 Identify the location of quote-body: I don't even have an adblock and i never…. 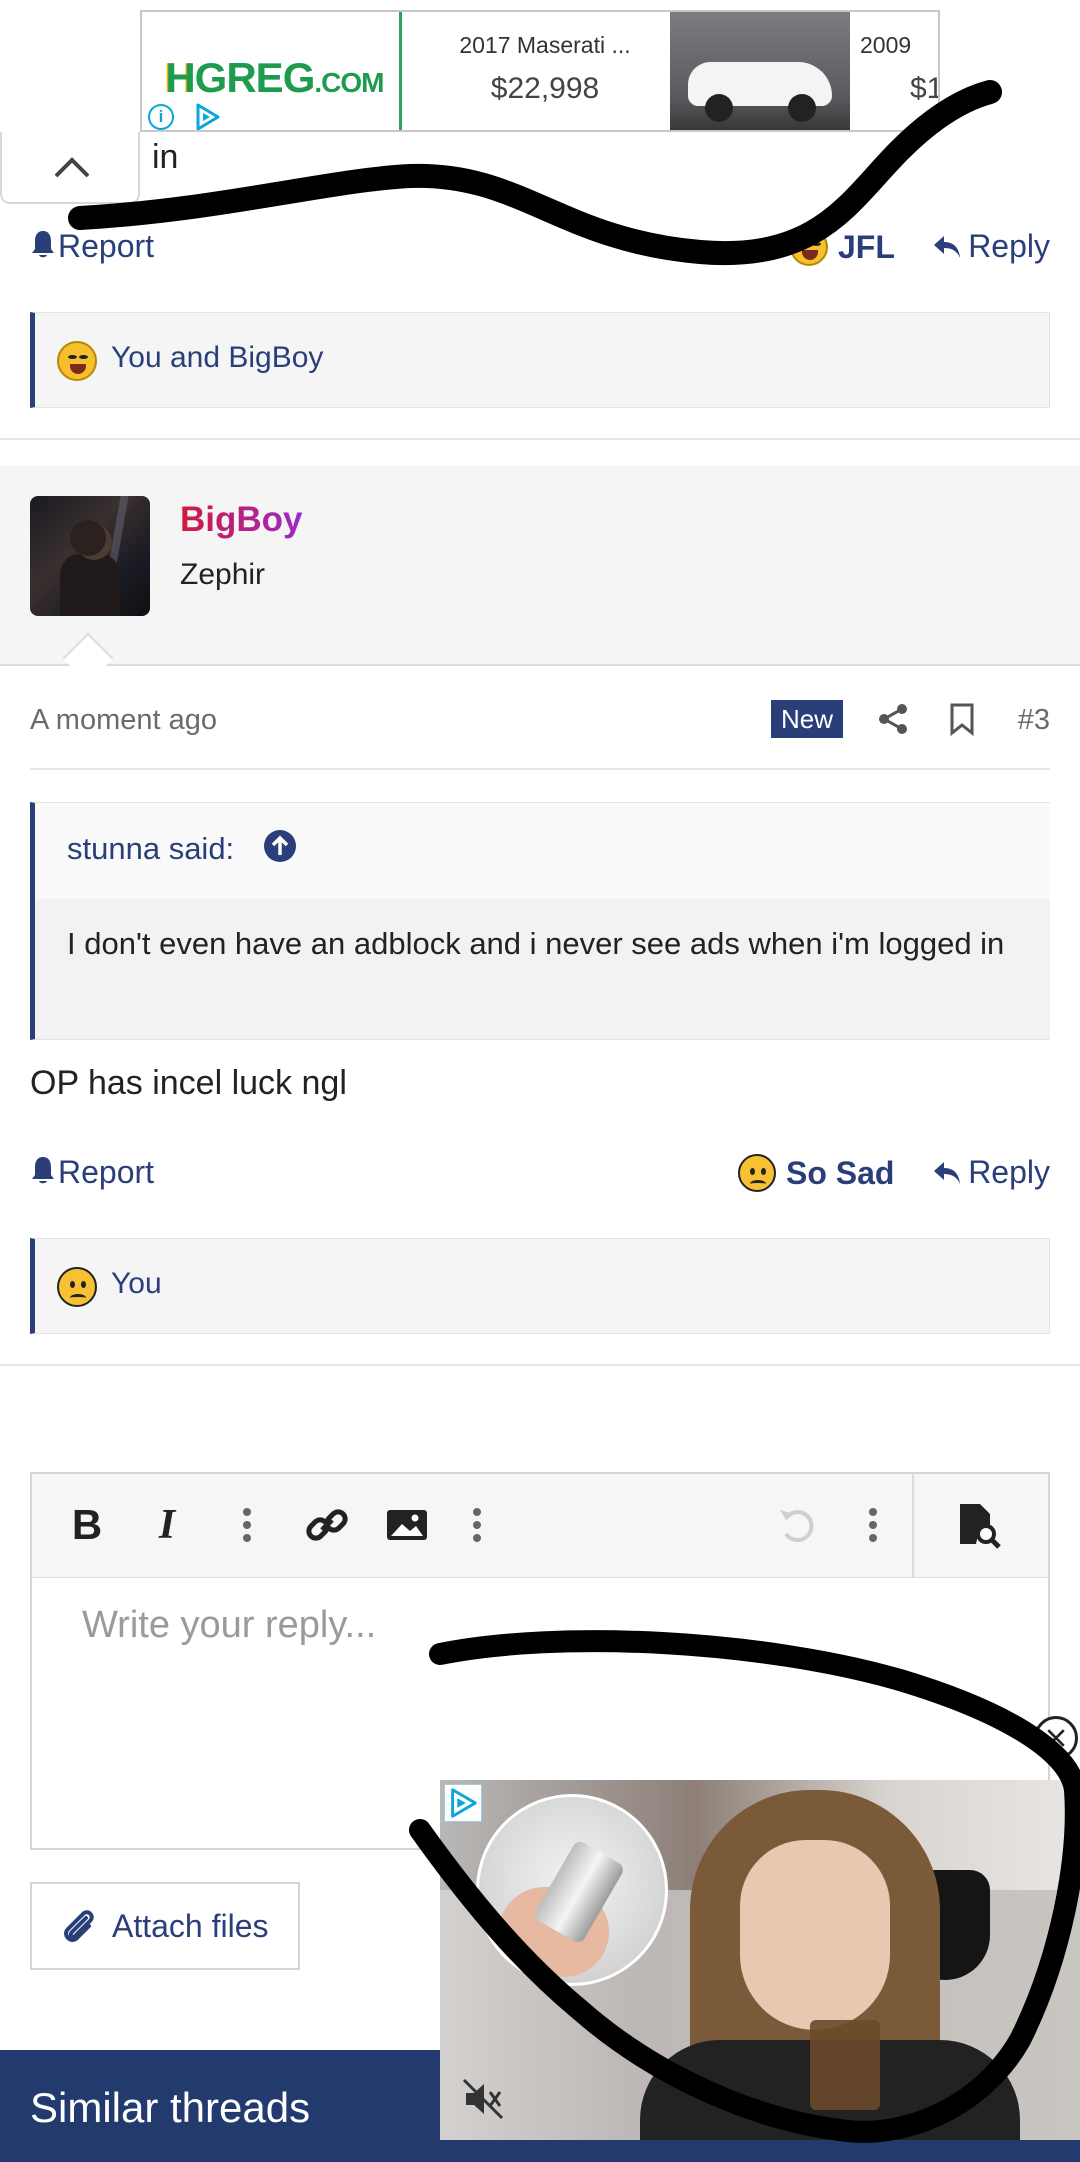
(542, 969).